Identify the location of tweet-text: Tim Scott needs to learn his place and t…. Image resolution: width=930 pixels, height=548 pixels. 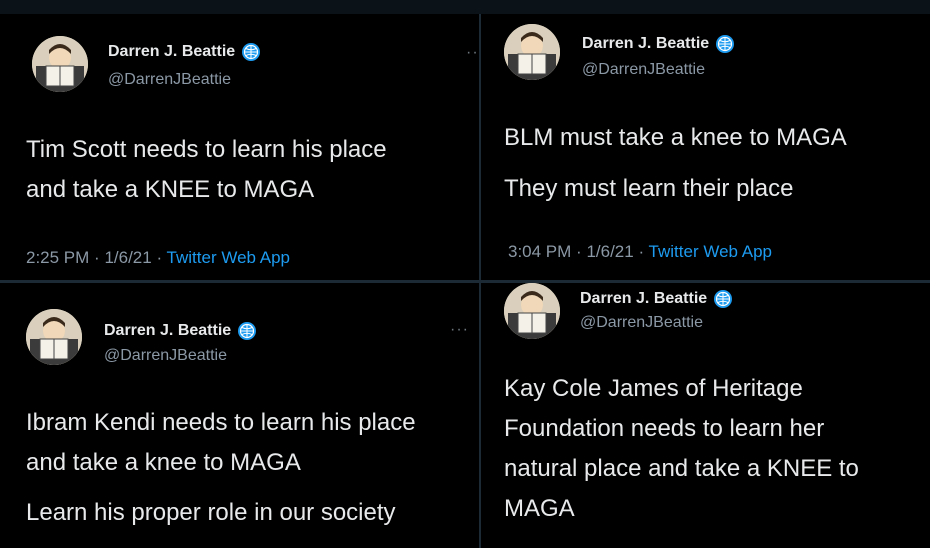
(206, 170).